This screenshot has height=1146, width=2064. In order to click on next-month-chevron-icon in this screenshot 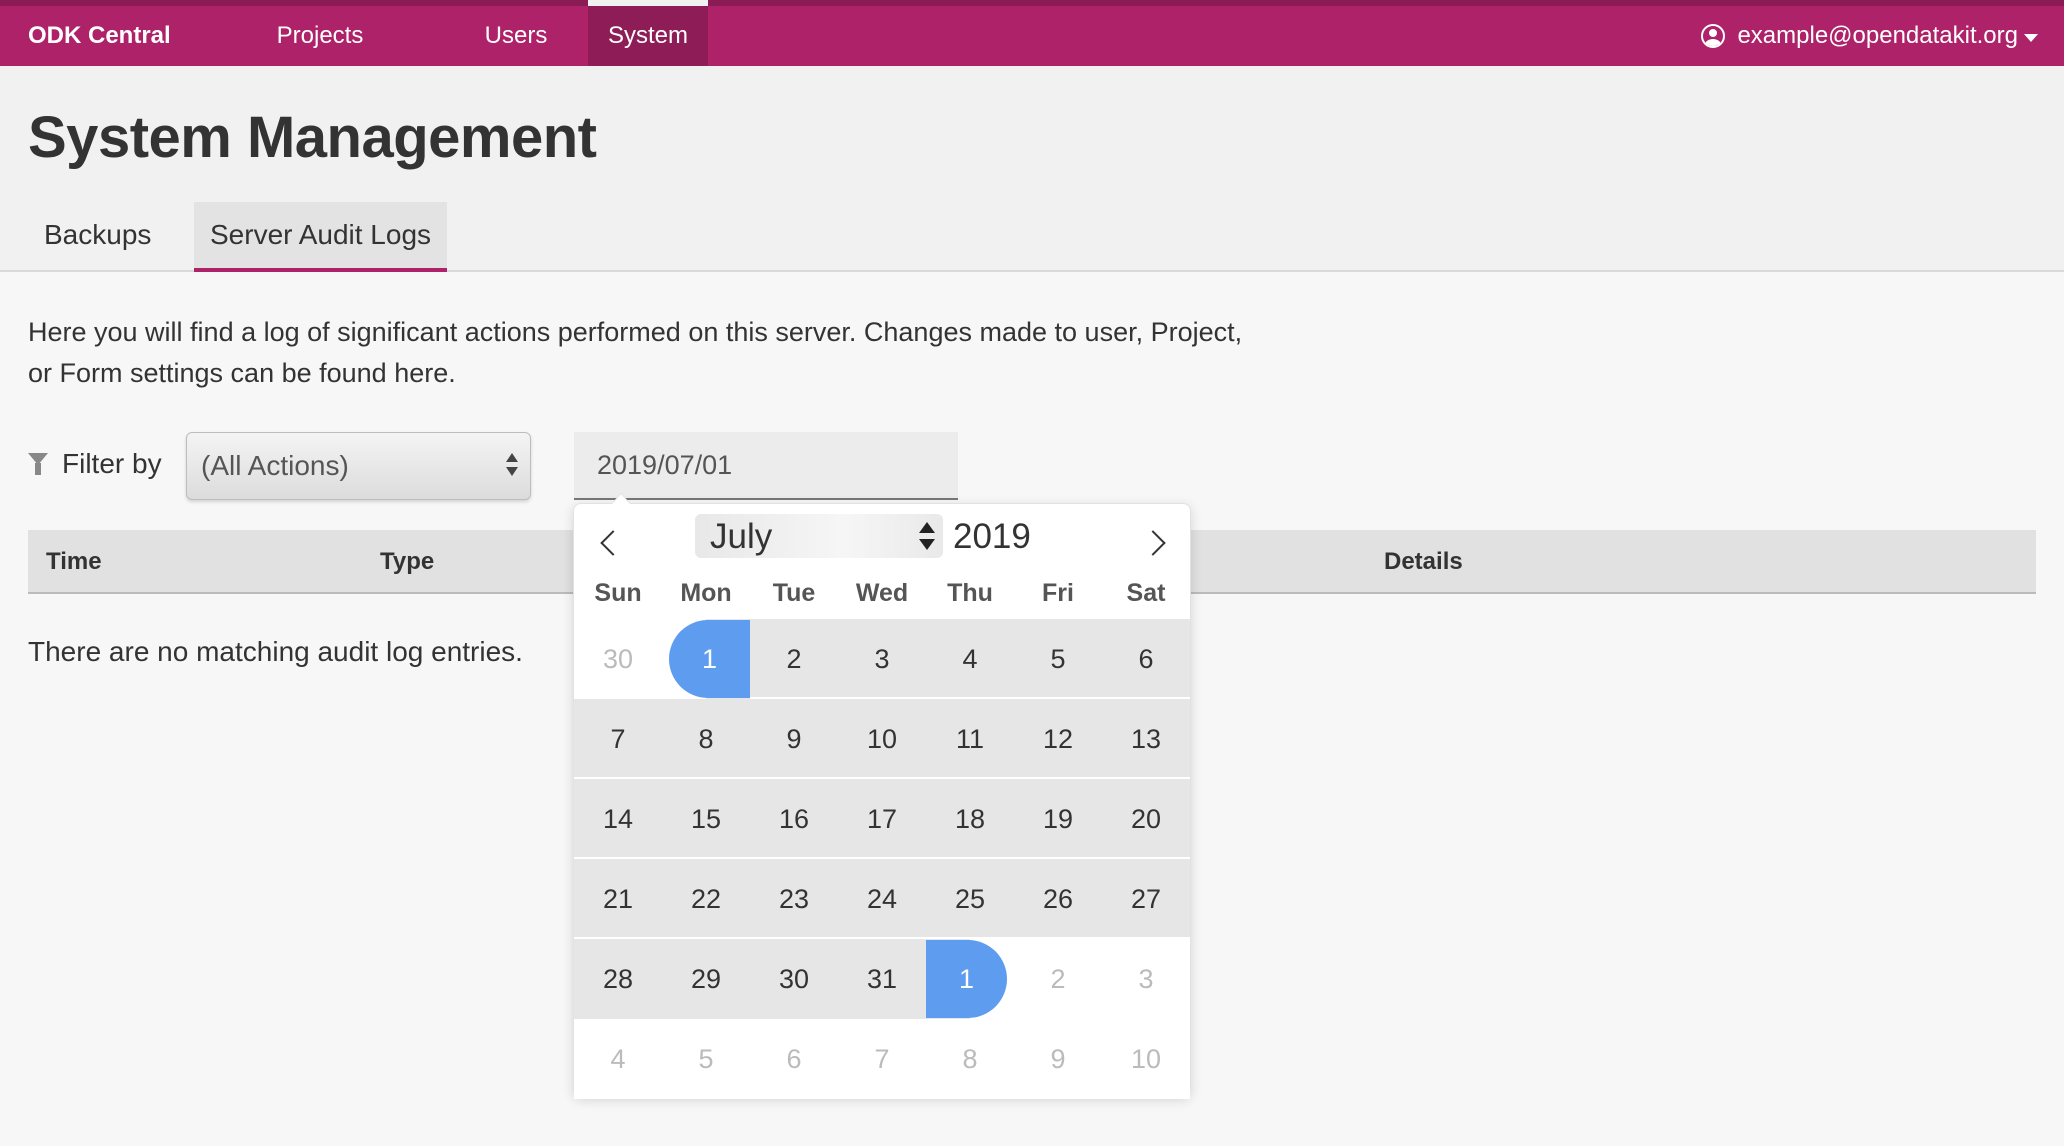, I will do `click(1156, 542)`.